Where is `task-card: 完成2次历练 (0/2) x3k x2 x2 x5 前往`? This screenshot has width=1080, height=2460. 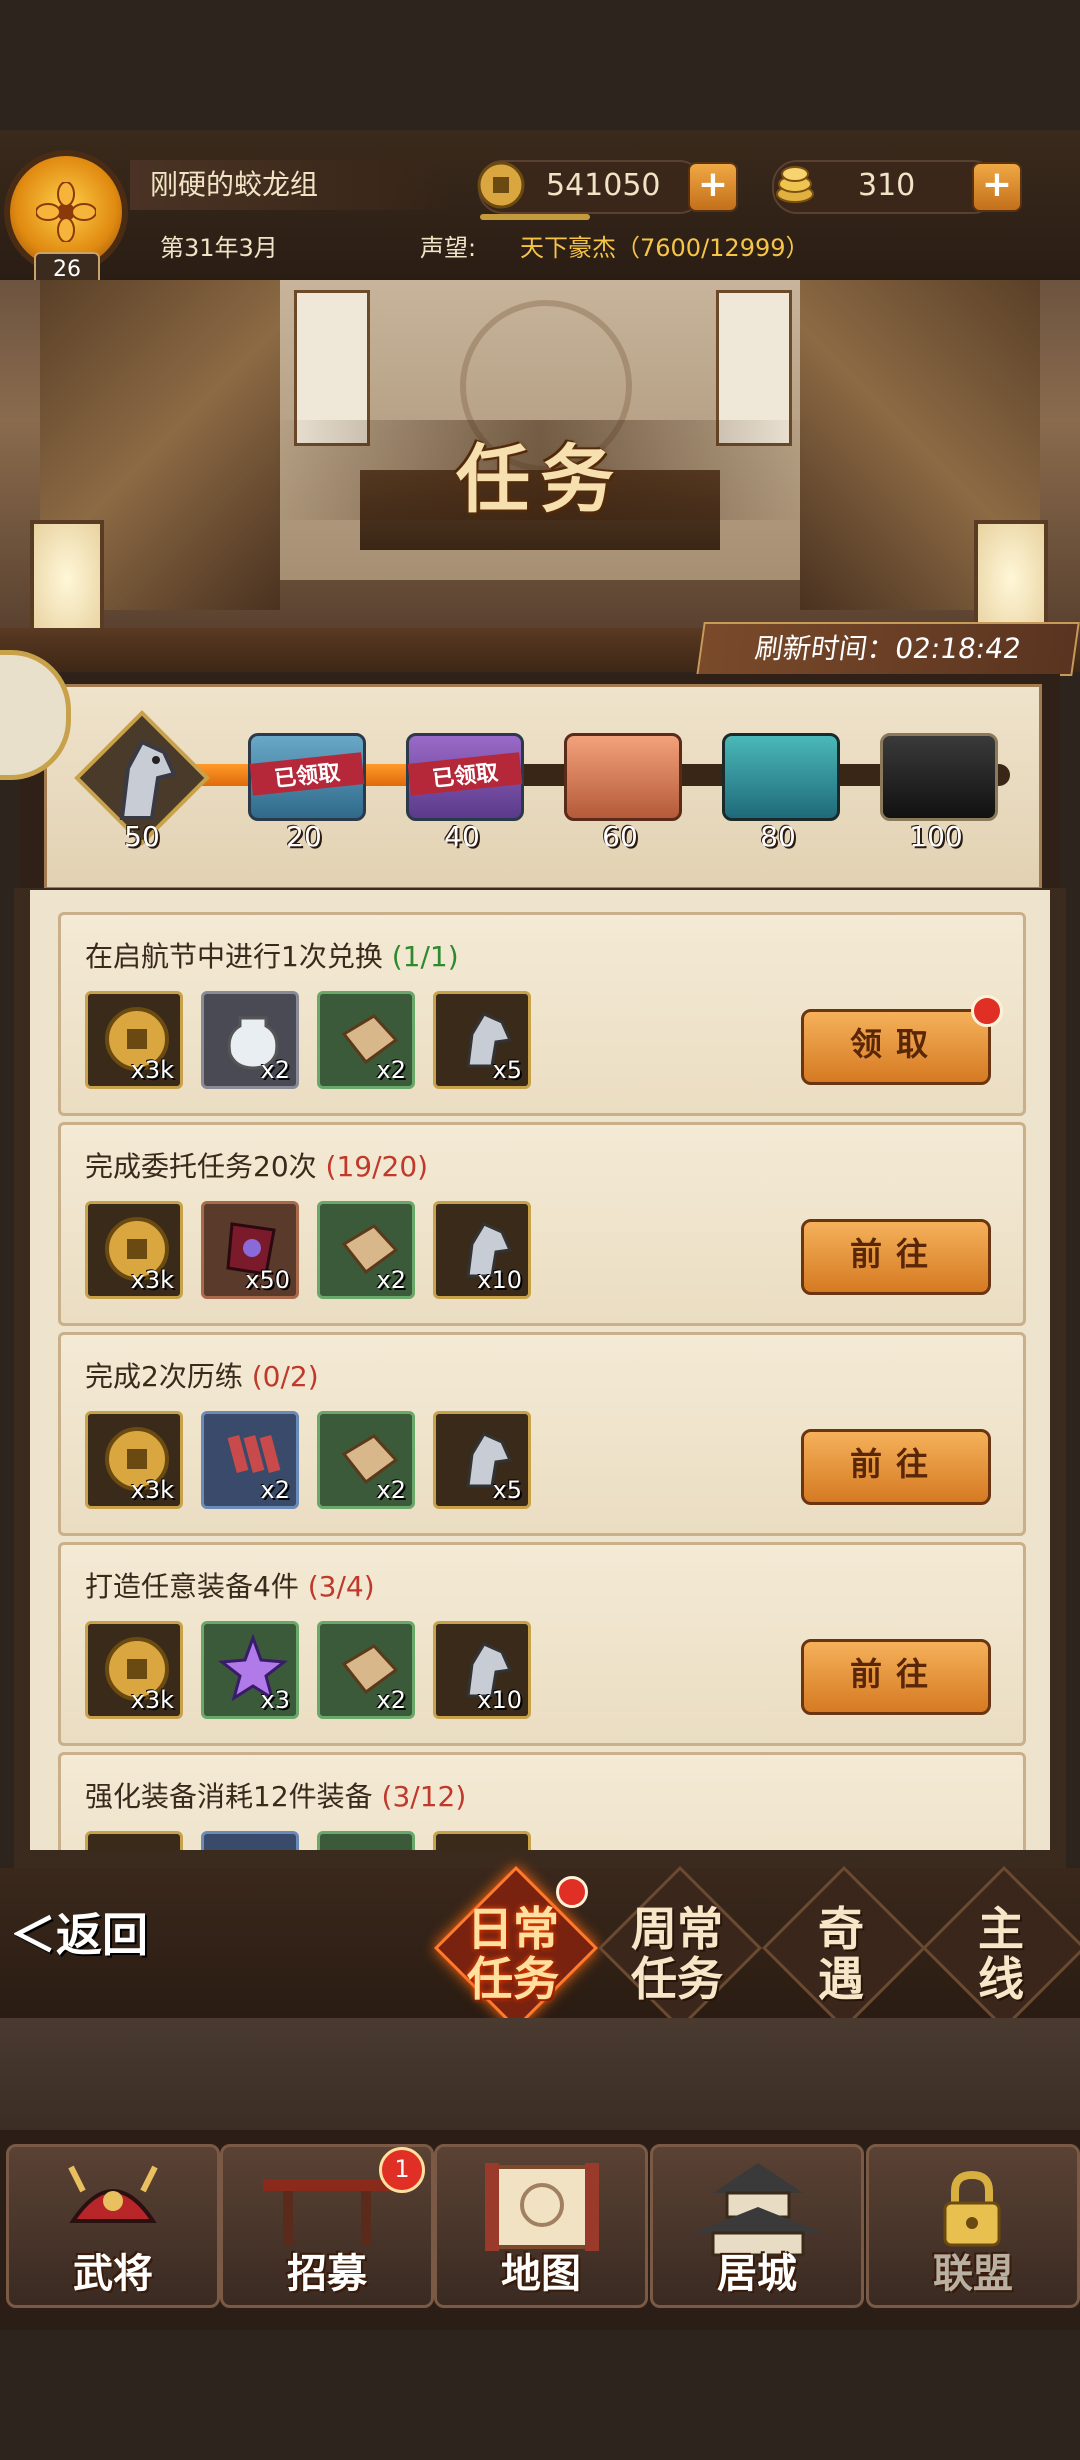 task-card: 完成2次历练 (0/2) x3k x2 x2 x5 前往 is located at coordinates (542, 1434).